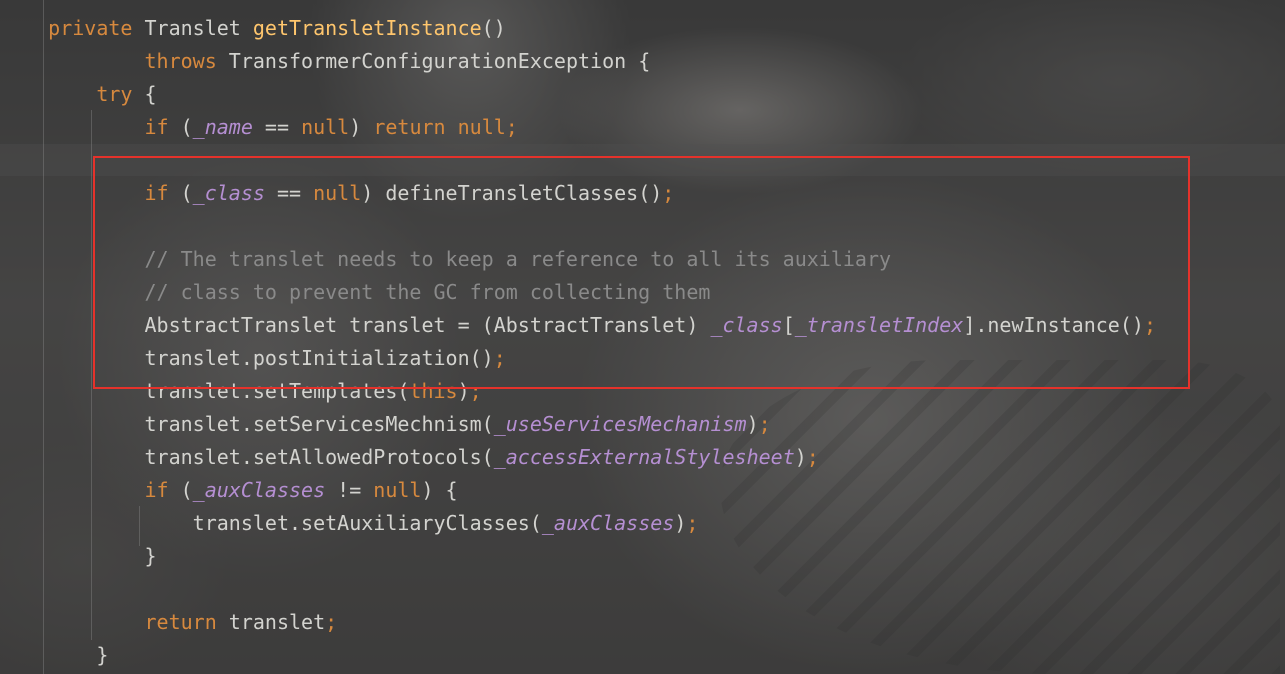 Image resolution: width=1285 pixels, height=674 pixels. I want to click on code-token: throws, so click(186, 61).